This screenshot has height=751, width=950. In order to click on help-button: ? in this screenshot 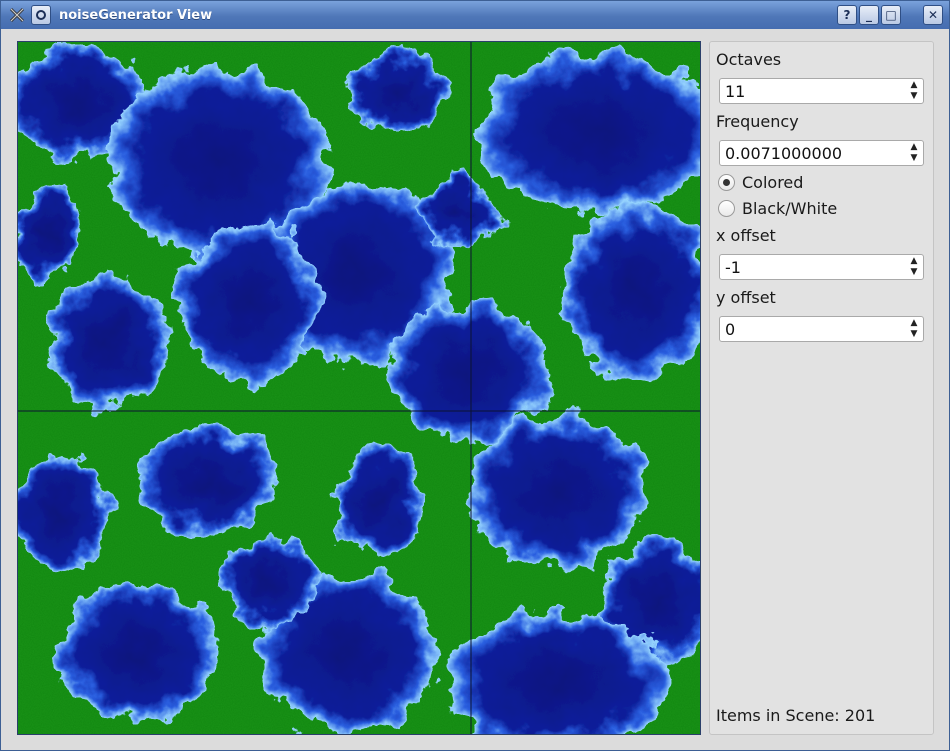, I will do `click(847, 15)`.